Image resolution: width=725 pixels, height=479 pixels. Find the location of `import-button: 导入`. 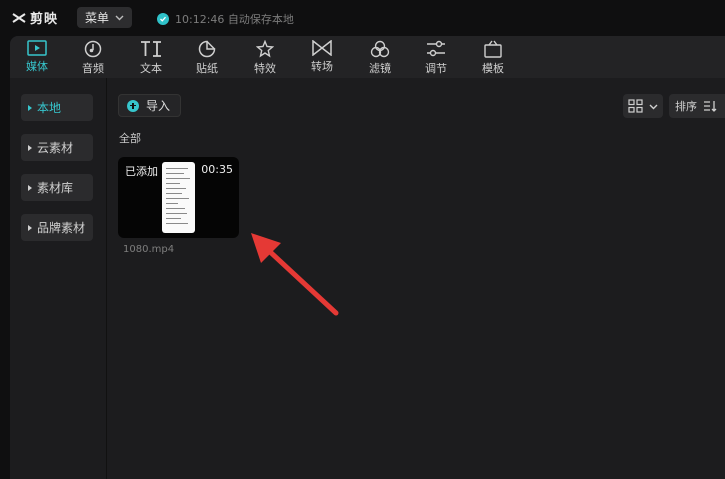

import-button: 导入 is located at coordinates (149, 105).